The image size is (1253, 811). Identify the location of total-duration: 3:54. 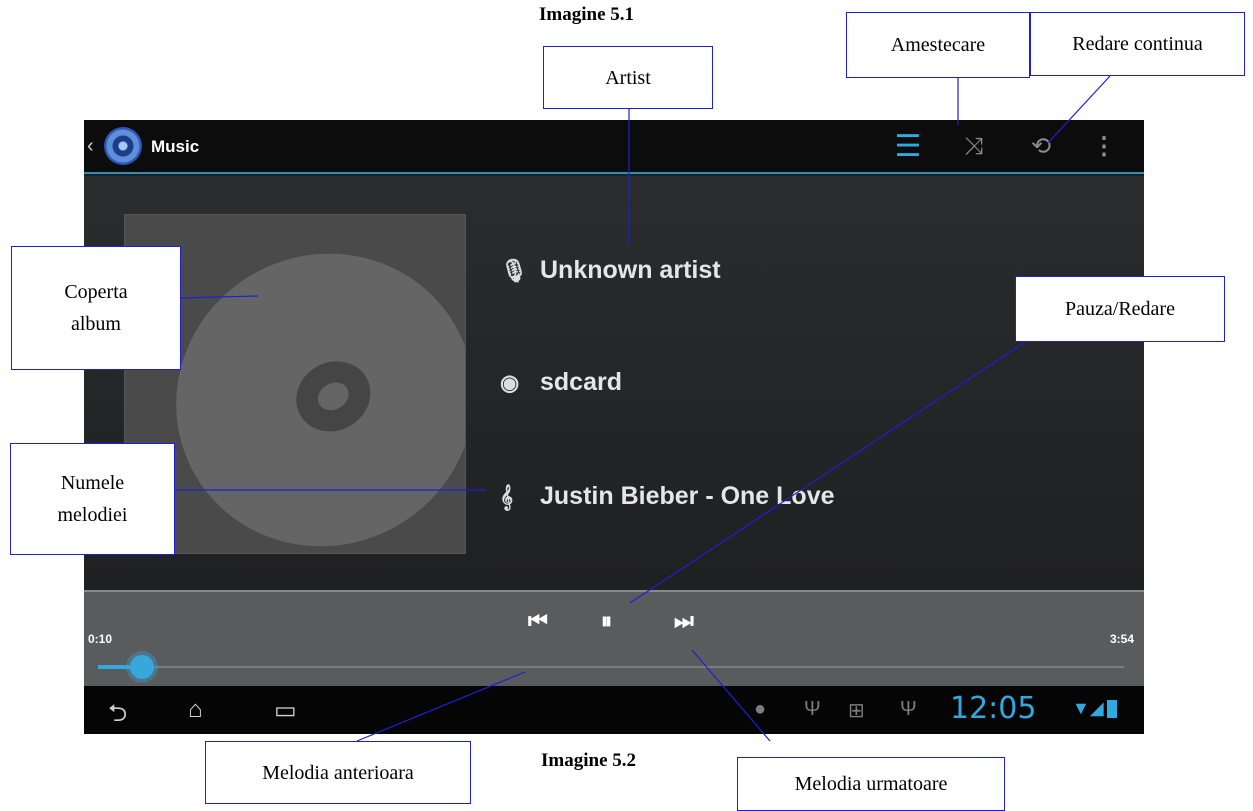
(1122, 639).